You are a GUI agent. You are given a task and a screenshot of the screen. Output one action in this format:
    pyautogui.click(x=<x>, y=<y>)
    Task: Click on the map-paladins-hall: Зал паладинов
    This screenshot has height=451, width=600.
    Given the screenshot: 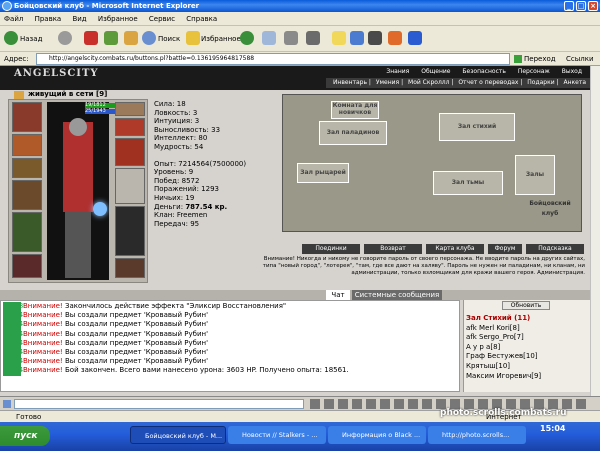 What is the action you would take?
    pyautogui.click(x=353, y=133)
    